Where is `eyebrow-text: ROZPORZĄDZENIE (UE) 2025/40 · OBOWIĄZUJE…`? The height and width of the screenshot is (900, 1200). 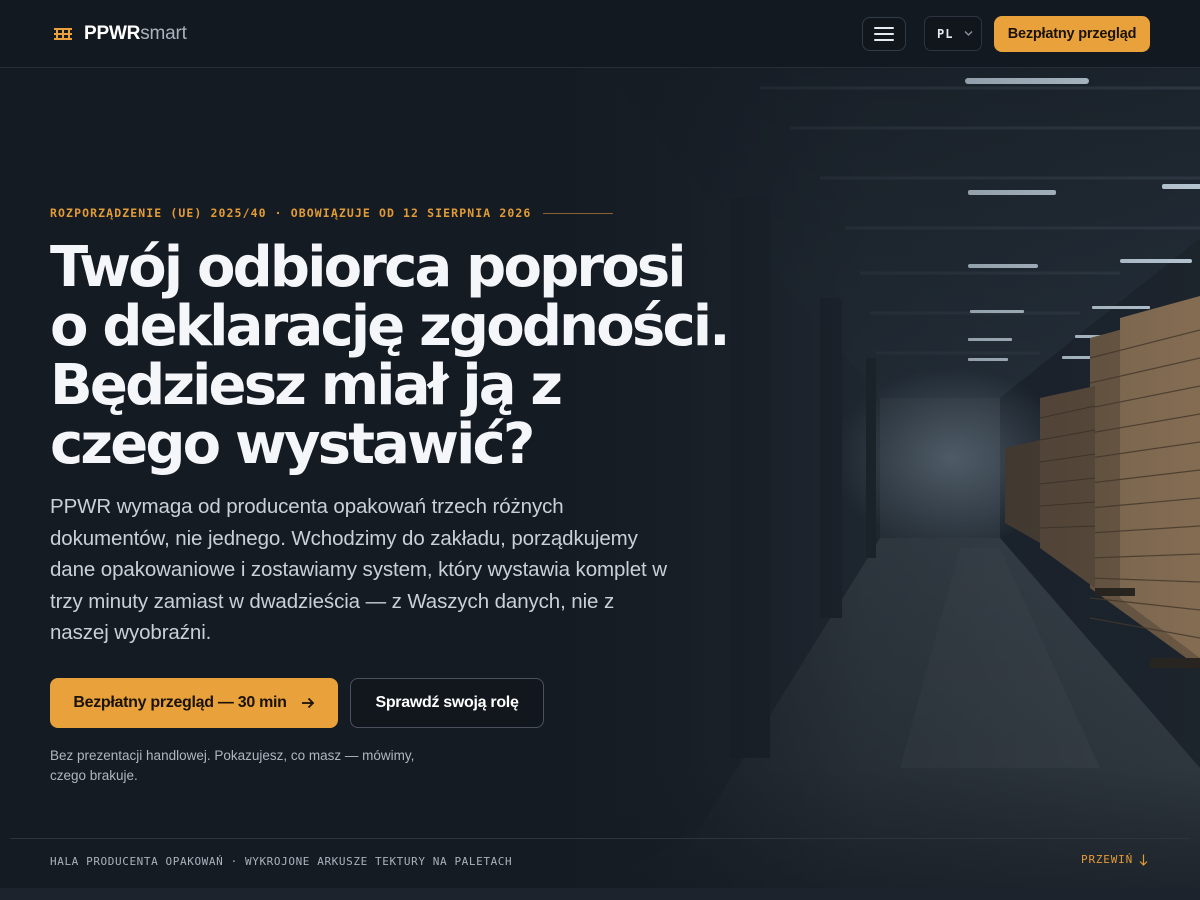
eyebrow-text: ROZPORZĄDZENIE (UE) 2025/40 · OBOWIĄZUJE… is located at coordinates (291, 213).